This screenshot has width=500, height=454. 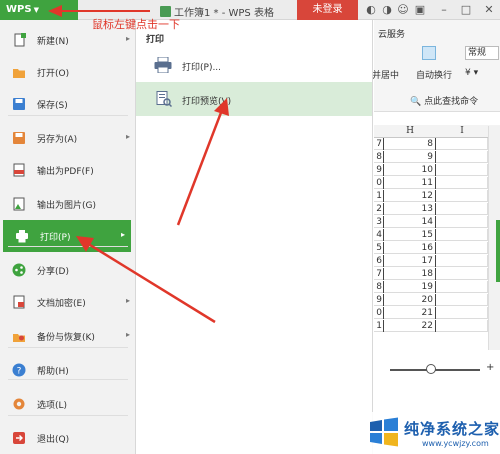 I want to click on table-row: 78, so click(x=437, y=144).